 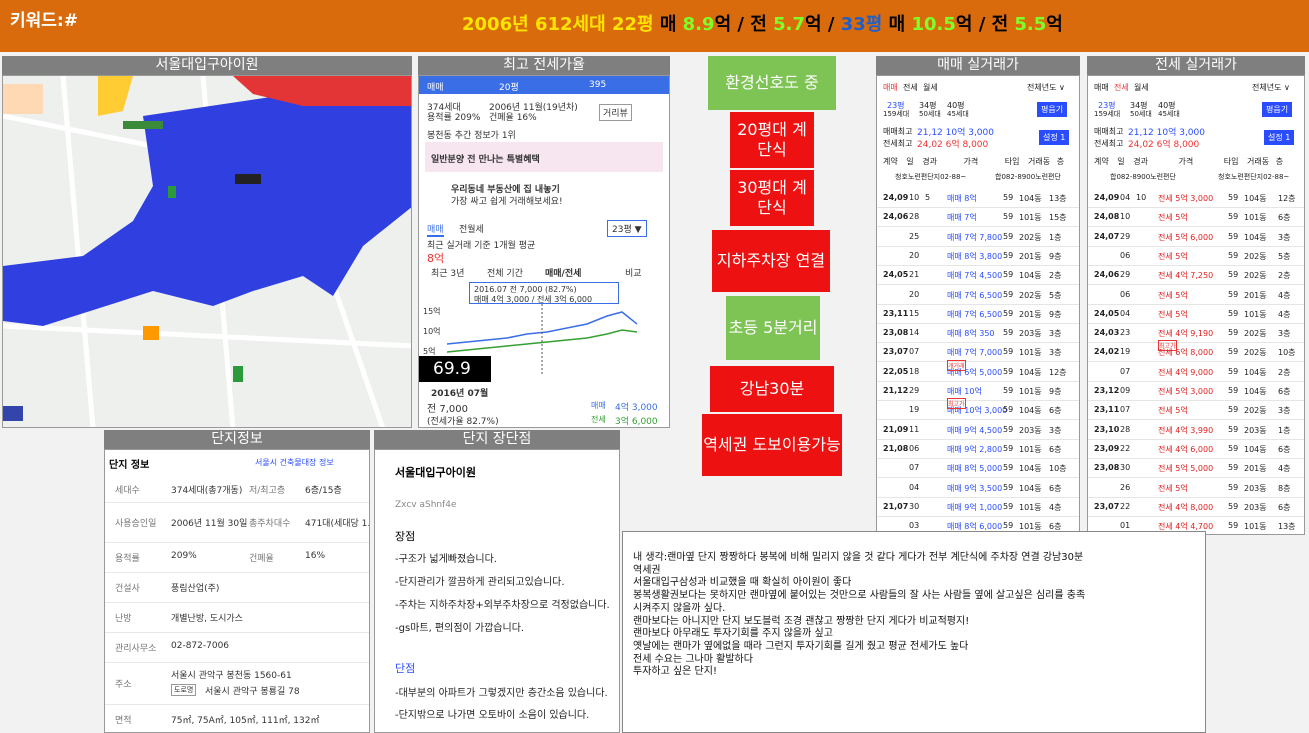 What do you see at coordinates (1173, 256) in the screenshot?
I see `trade-p: 전세 5억` at bounding box center [1173, 256].